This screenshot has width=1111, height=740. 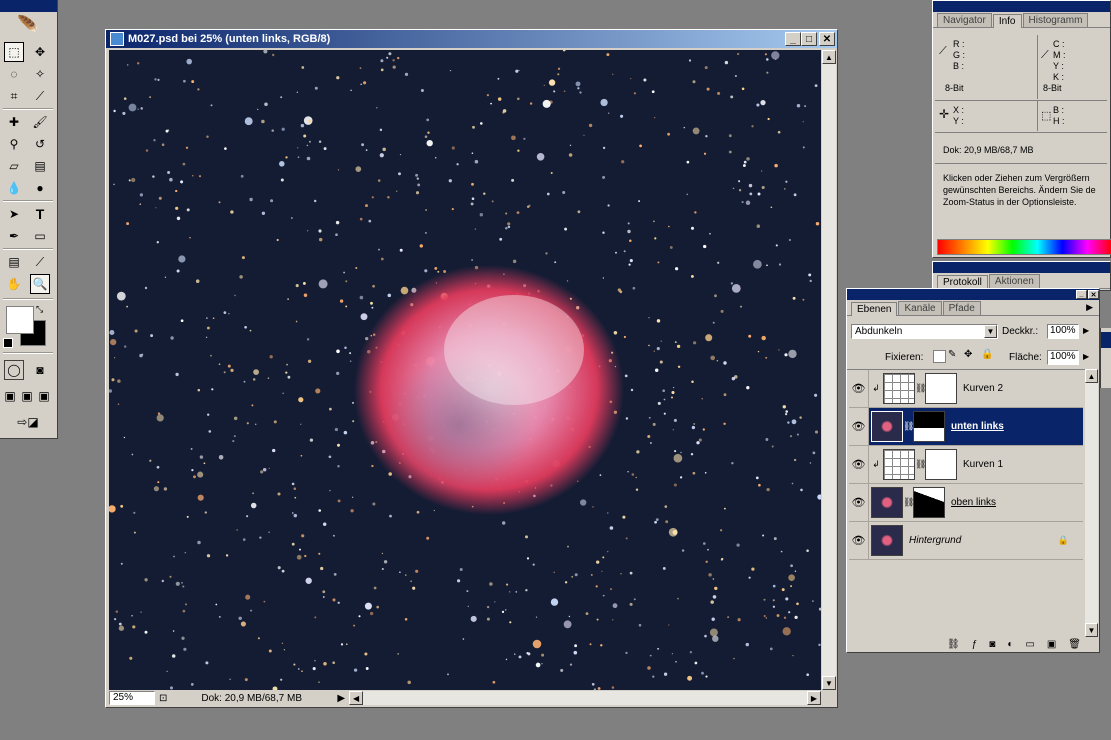 What do you see at coordinates (809, 39) in the screenshot?
I see `maximize-button: □` at bounding box center [809, 39].